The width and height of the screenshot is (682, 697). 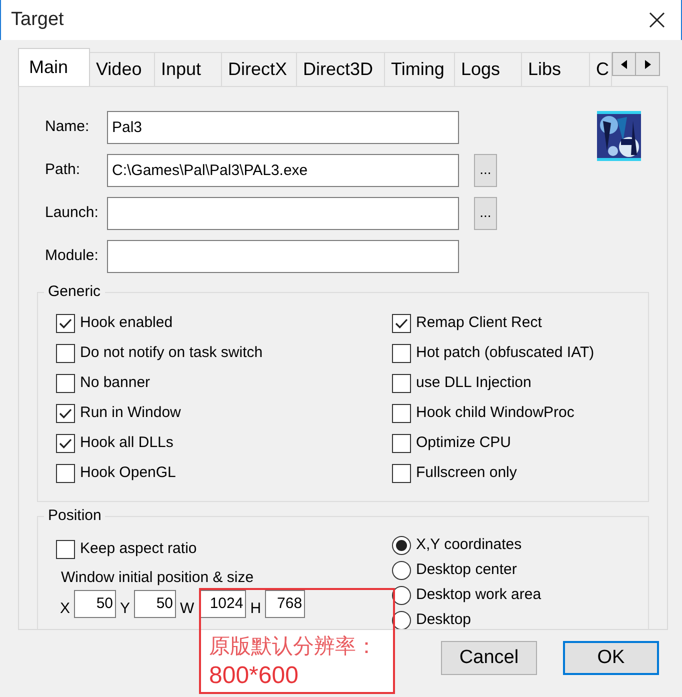 I want to click on dialog-button: Cancel, so click(x=489, y=658).